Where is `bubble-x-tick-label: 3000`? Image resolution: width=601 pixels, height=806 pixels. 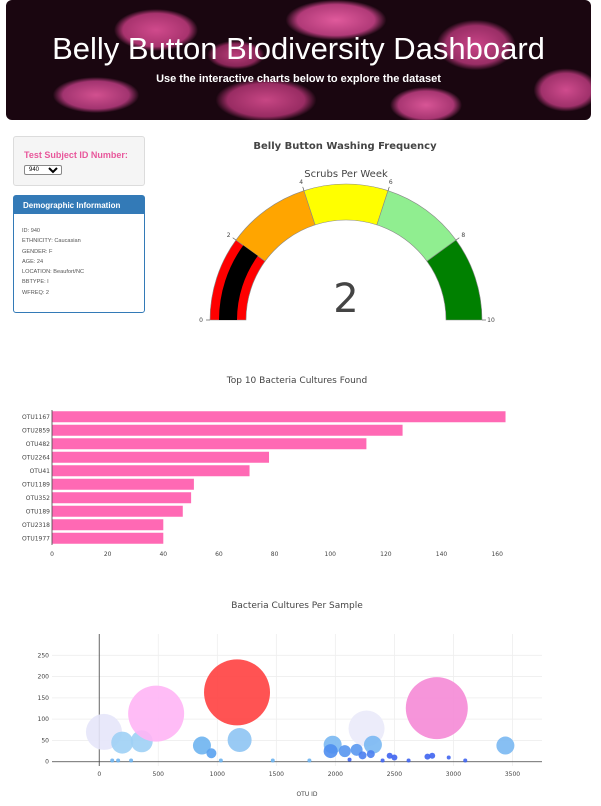
bubble-x-tick-label: 3000 is located at coordinates (453, 774).